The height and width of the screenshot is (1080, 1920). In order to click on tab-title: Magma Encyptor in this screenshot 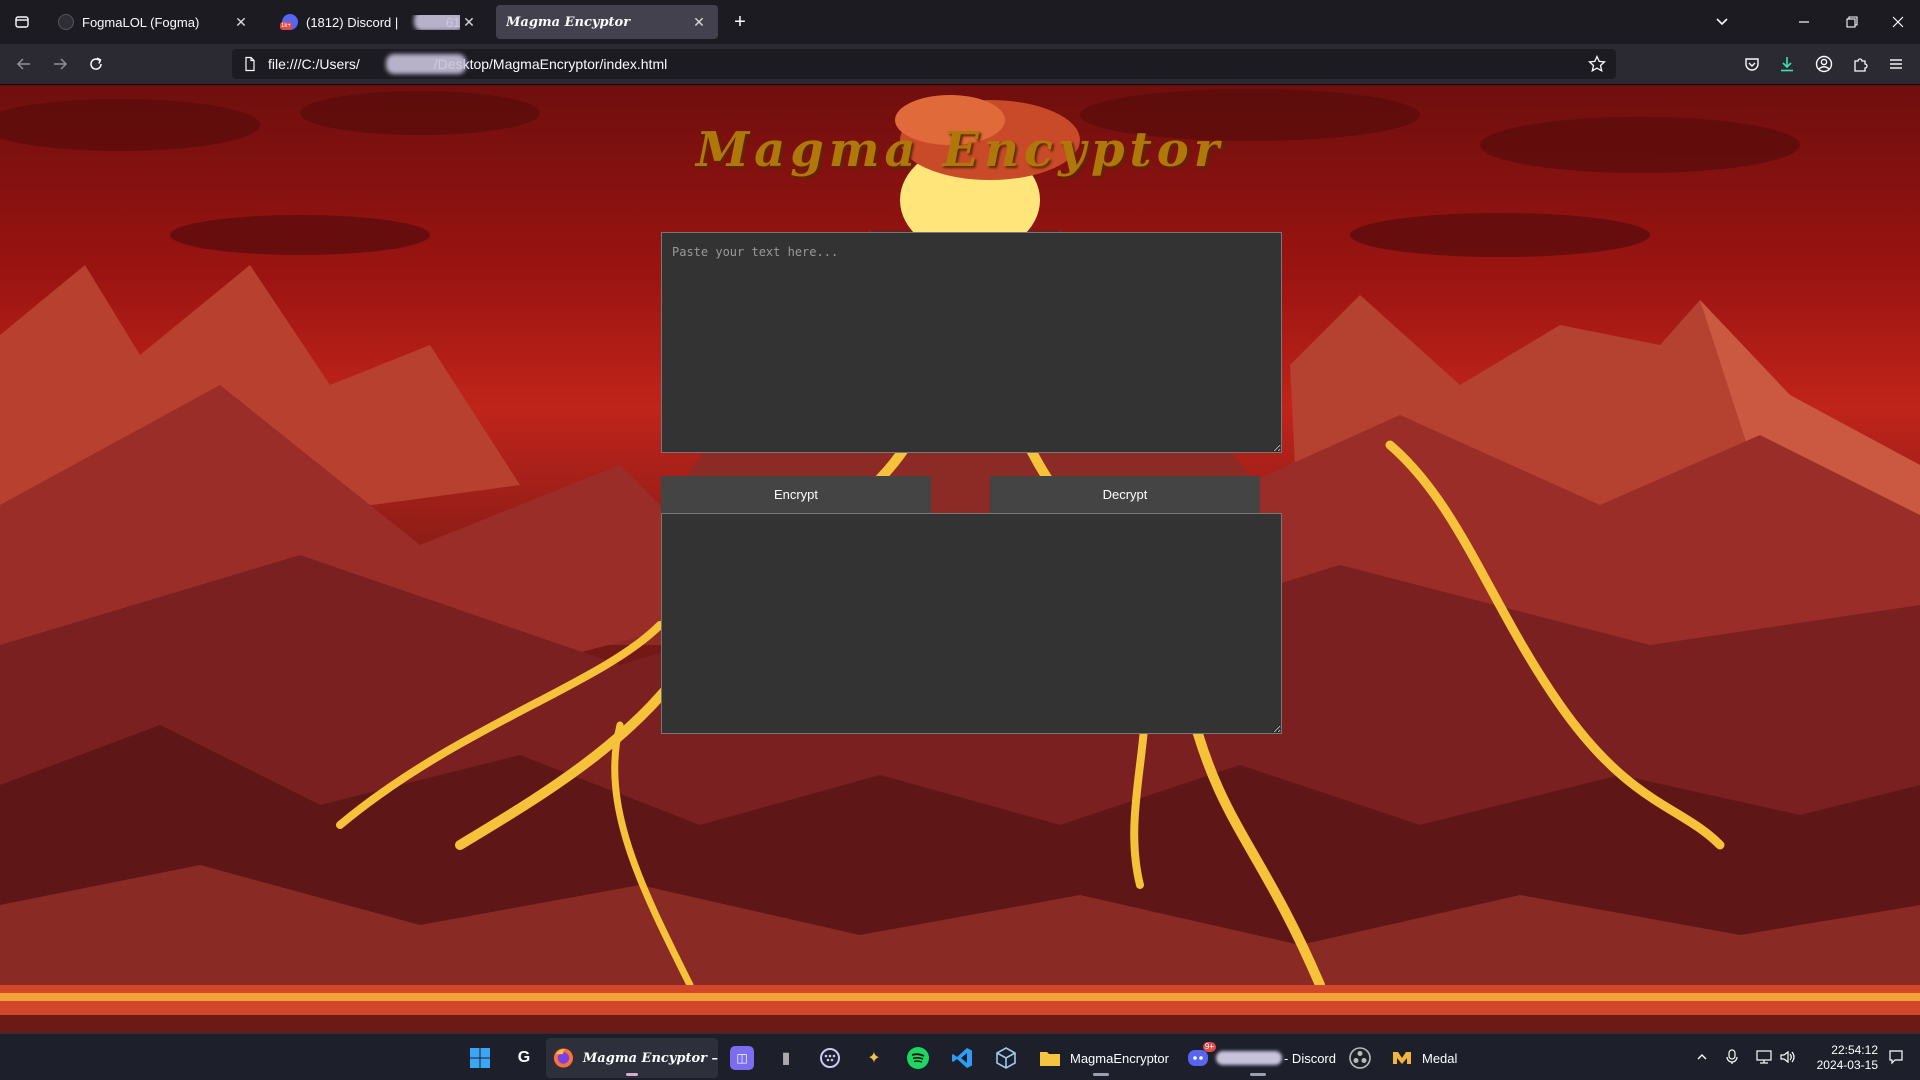, I will do `click(568, 22)`.